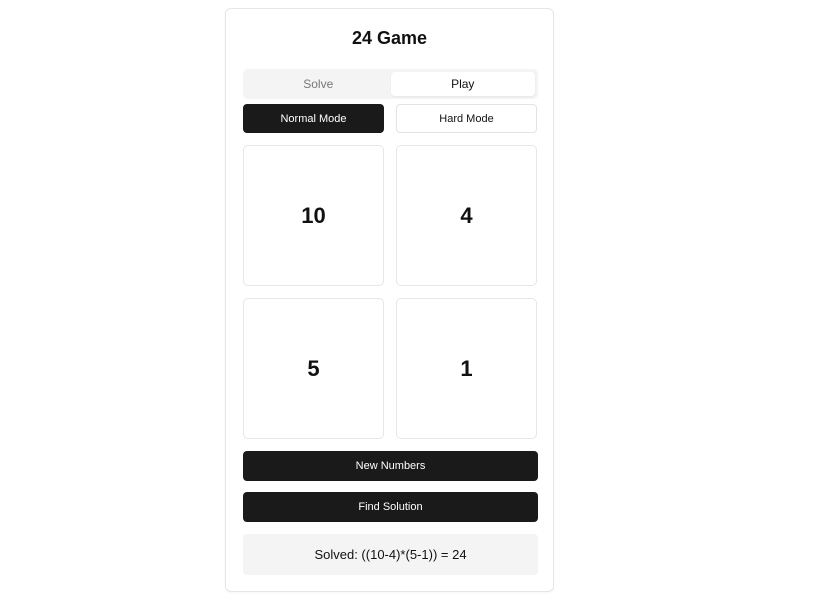 The width and height of the screenshot is (828, 600). Describe the element at coordinates (466, 118) in the screenshot. I see `hard-mode-button: Hard Mode` at that location.